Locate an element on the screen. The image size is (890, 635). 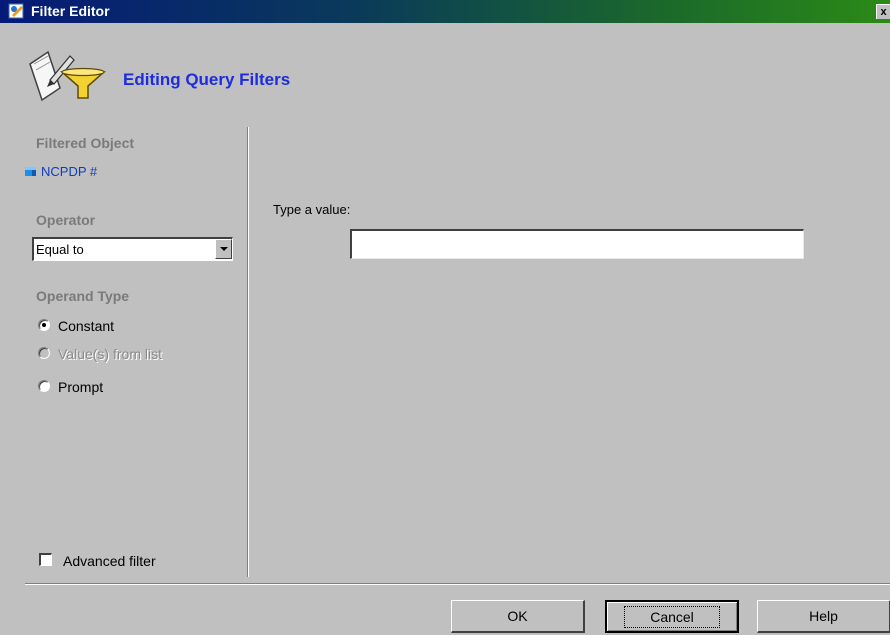
filtered-object-name: NCPDP # is located at coordinates (69, 171).